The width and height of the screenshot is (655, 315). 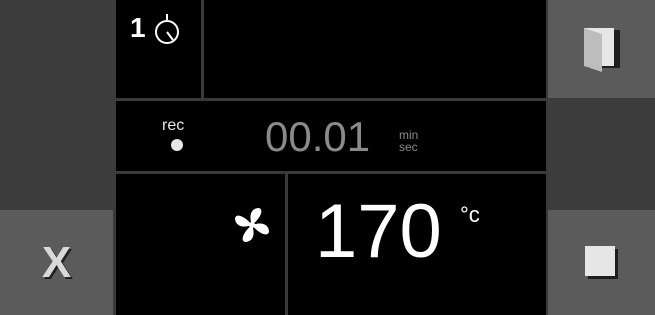 What do you see at coordinates (601, 154) in the screenshot?
I see `right-middle-panel` at bounding box center [601, 154].